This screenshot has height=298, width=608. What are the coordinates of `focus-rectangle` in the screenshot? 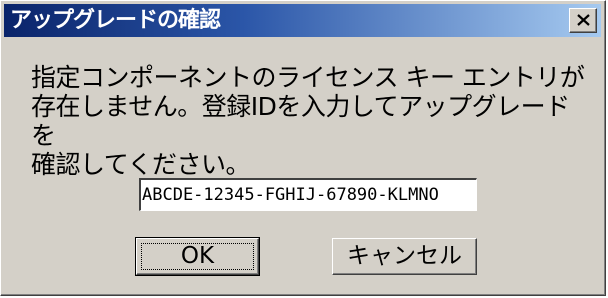 It's located at (197, 256).